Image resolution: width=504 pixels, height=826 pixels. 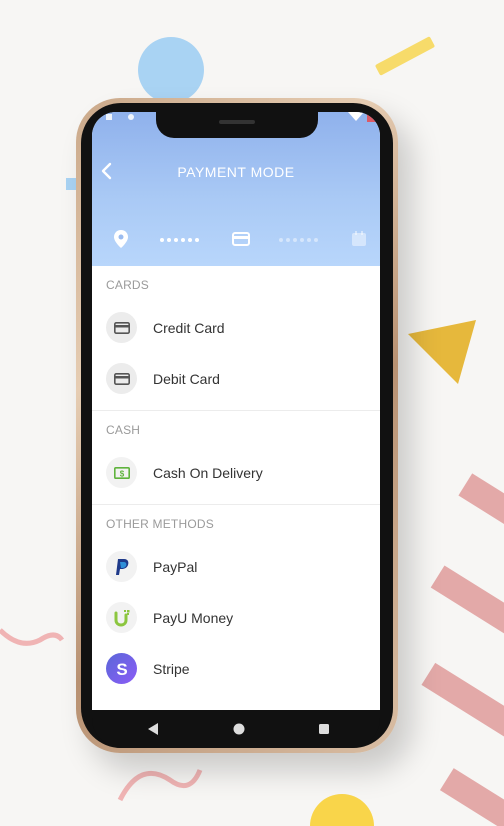 What do you see at coordinates (342, 810) in the screenshot?
I see `yellow-circle` at bounding box center [342, 810].